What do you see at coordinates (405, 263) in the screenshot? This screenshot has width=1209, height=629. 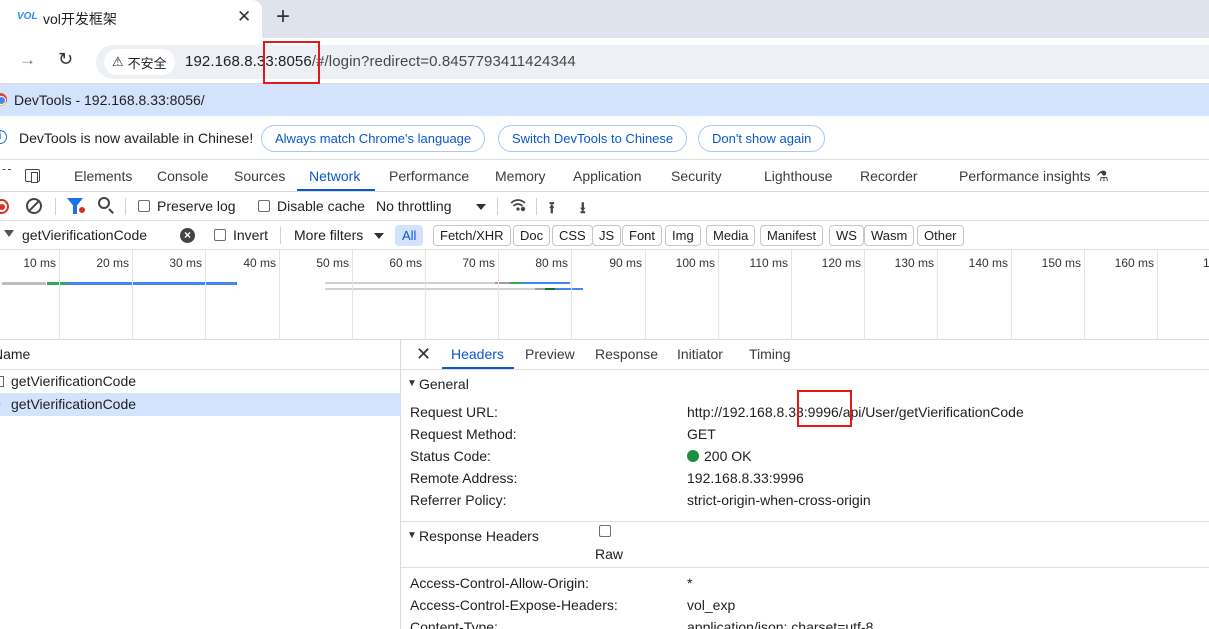 I see `overview-tick-label: 60 ms` at bounding box center [405, 263].